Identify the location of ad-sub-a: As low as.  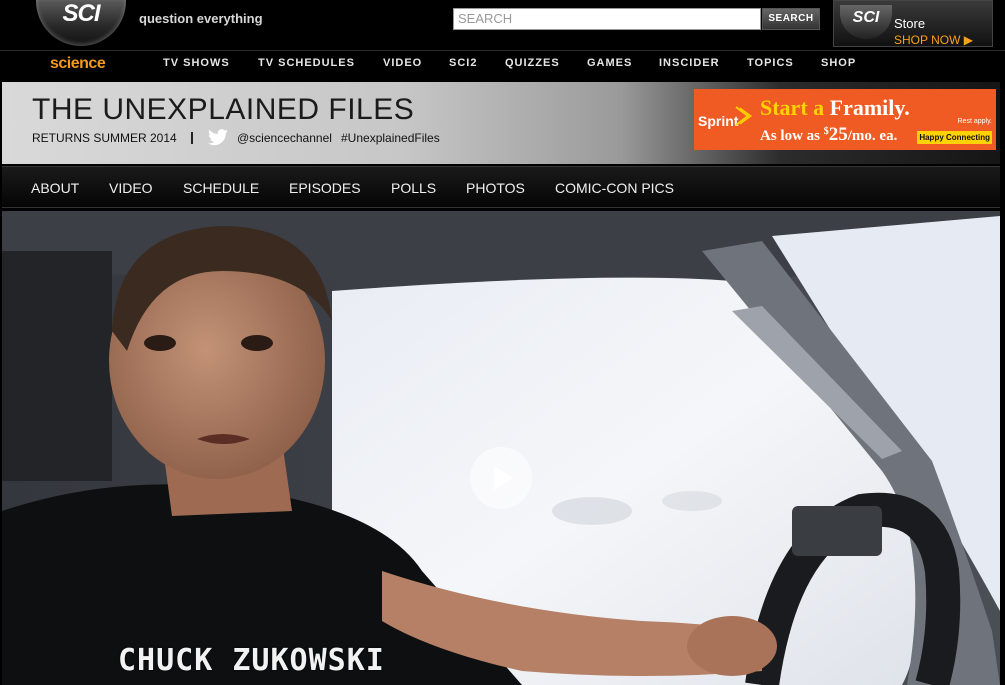
(792, 136).